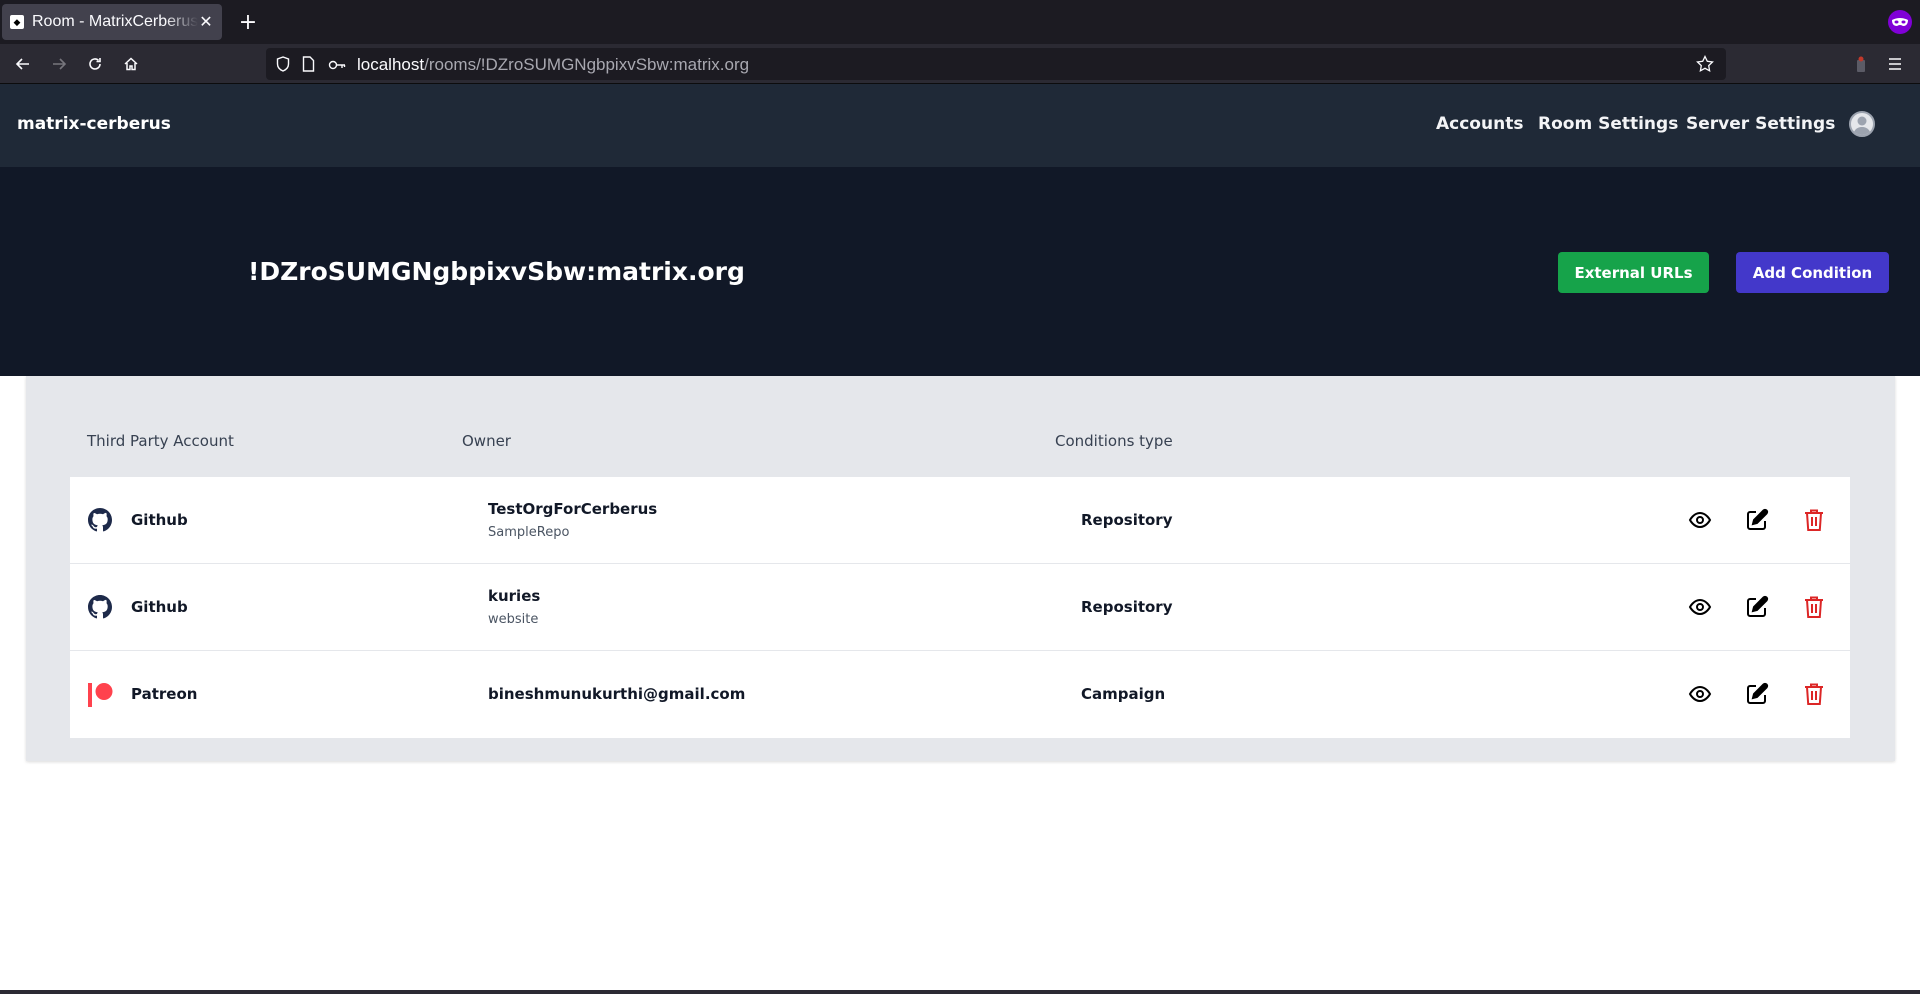 The image size is (1920, 994). Describe the element at coordinates (1705, 65) in the screenshot. I see `bookmark-star-icon` at that location.